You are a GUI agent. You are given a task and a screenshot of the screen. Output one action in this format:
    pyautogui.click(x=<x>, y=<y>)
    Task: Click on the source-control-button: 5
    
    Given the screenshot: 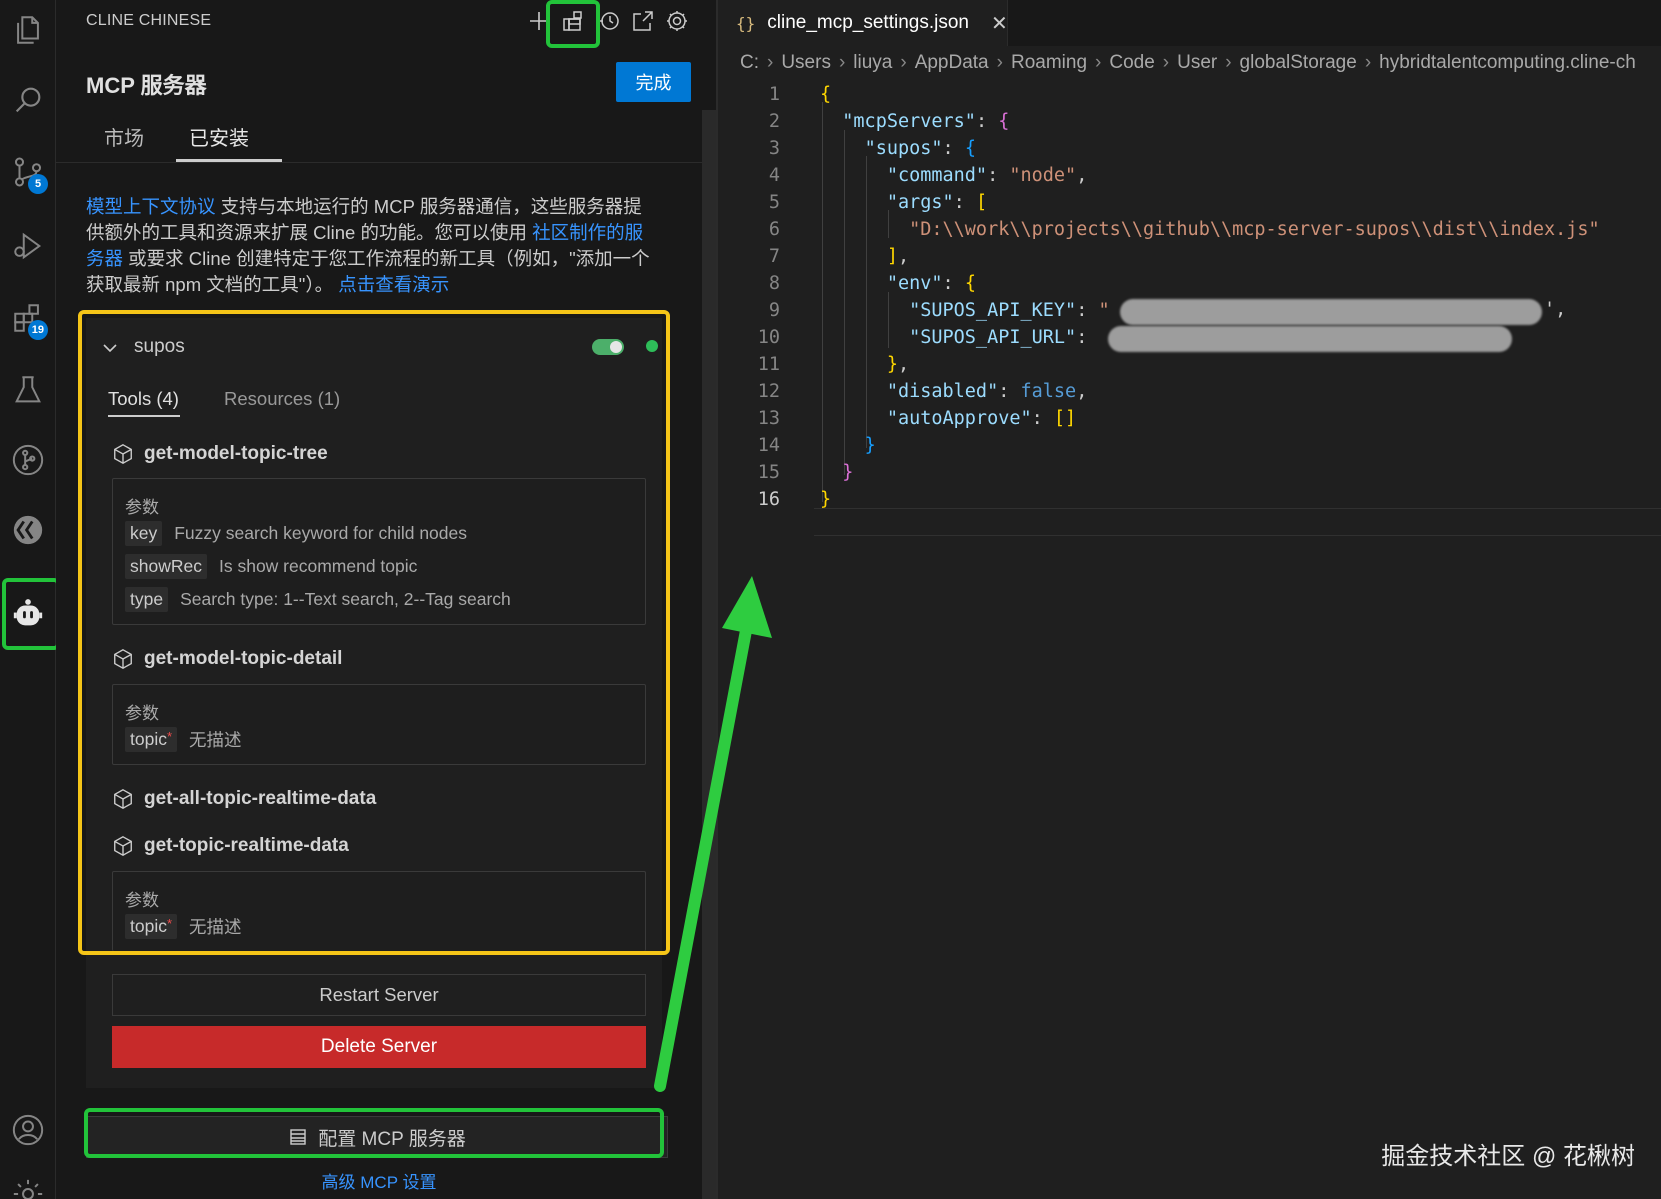 What is the action you would take?
    pyautogui.click(x=28, y=172)
    